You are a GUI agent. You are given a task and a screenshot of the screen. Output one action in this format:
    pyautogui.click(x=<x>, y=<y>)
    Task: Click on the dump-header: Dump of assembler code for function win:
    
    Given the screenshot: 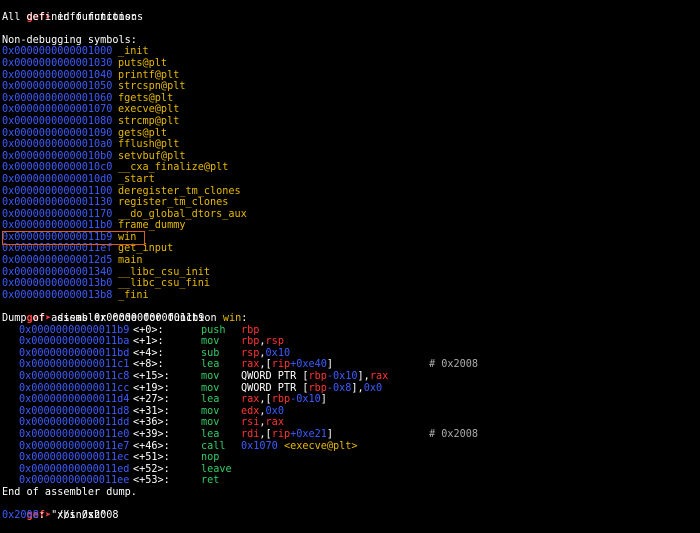 What is the action you would take?
    pyautogui.click(x=350, y=319)
    